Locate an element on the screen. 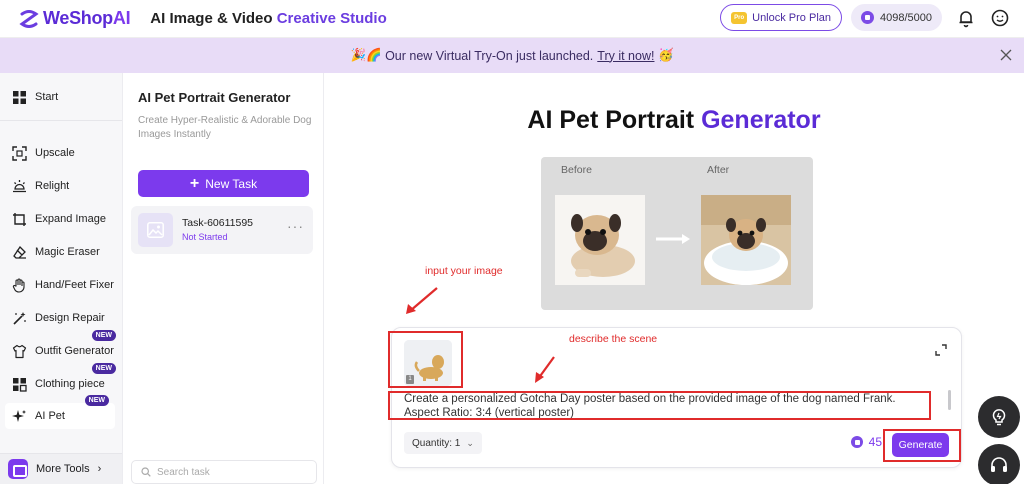  before-label: Before is located at coordinates (576, 170).